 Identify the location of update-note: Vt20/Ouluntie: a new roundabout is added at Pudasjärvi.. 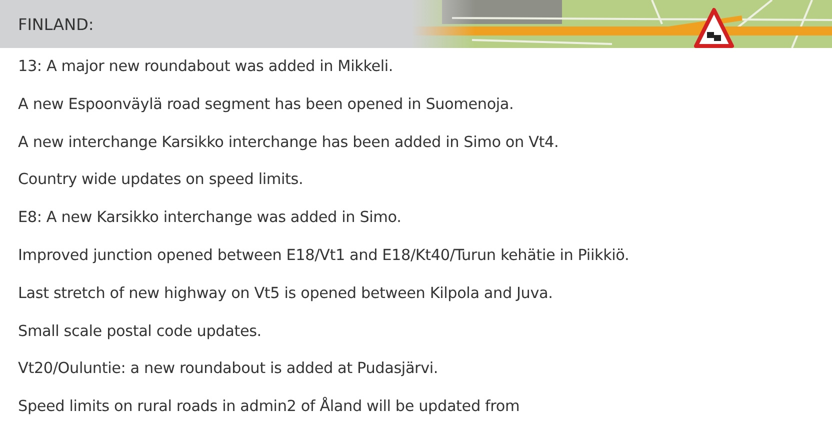
(228, 369).